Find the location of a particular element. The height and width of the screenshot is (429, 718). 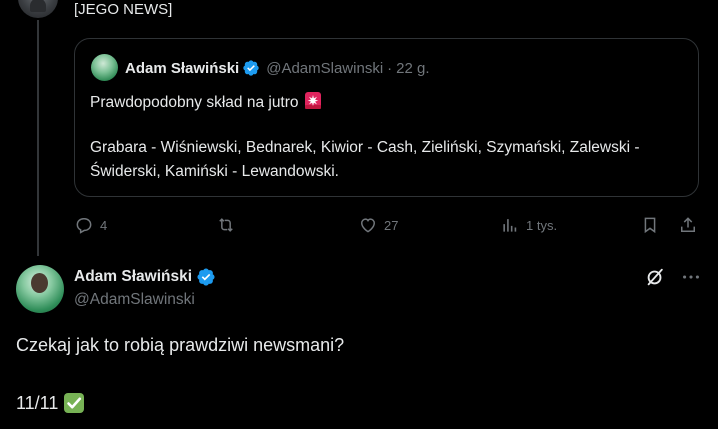

reply-score: 11/11 is located at coordinates (37, 403).